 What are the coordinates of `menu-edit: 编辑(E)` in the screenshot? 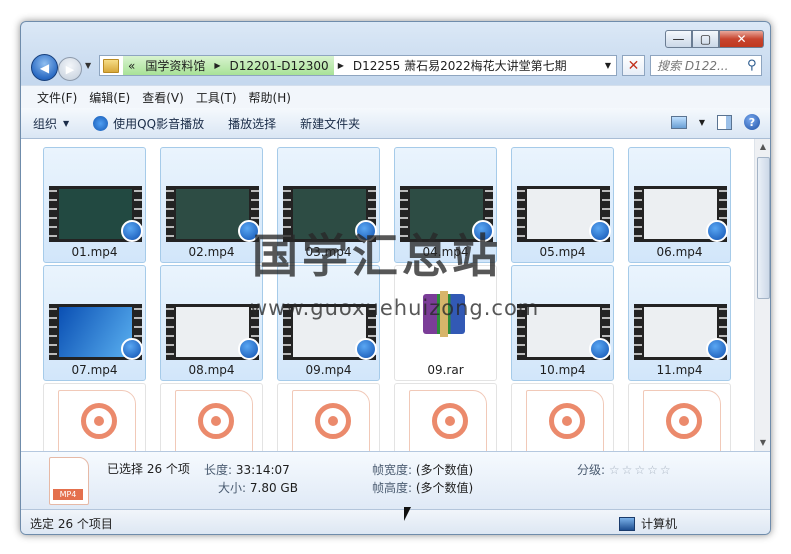 It's located at (109, 97).